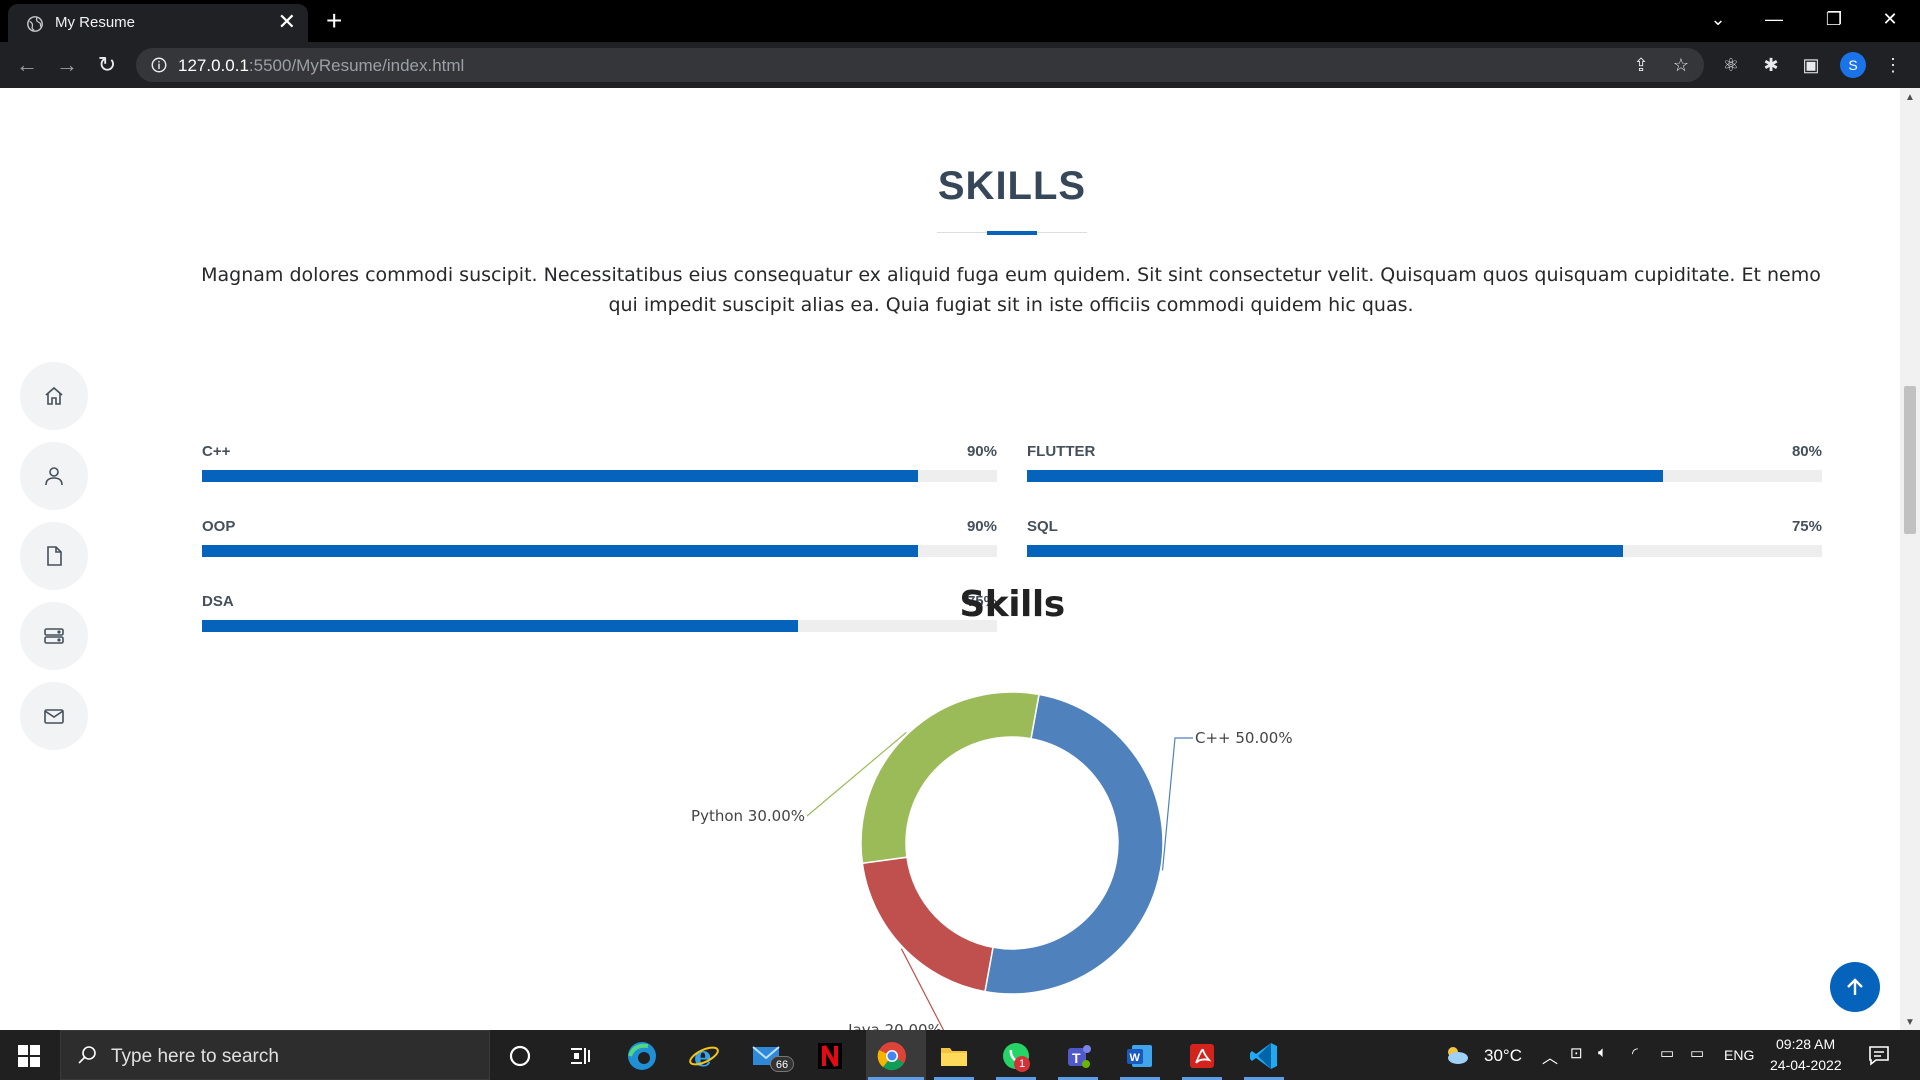  Describe the element at coordinates (1811, 65) in the screenshot. I see `side-panel-icon: ▣` at that location.